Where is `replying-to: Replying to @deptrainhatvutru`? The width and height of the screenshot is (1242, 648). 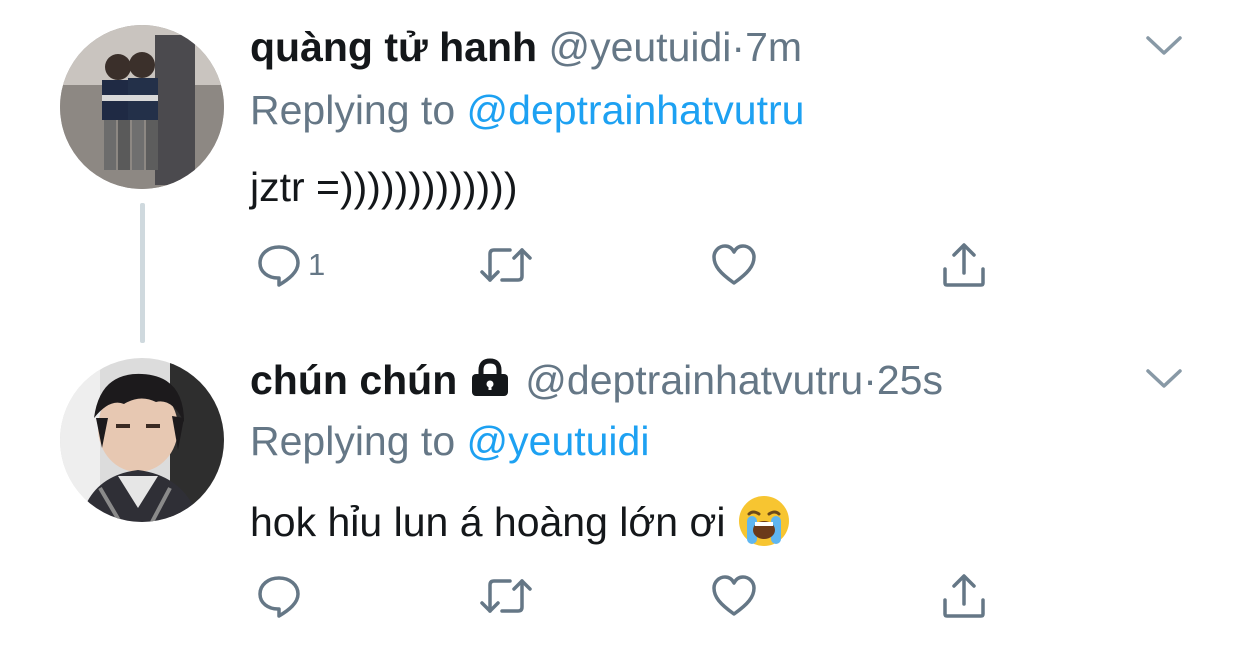 replying-to: Replying to @deptrainhatvutru is located at coordinates (527, 110).